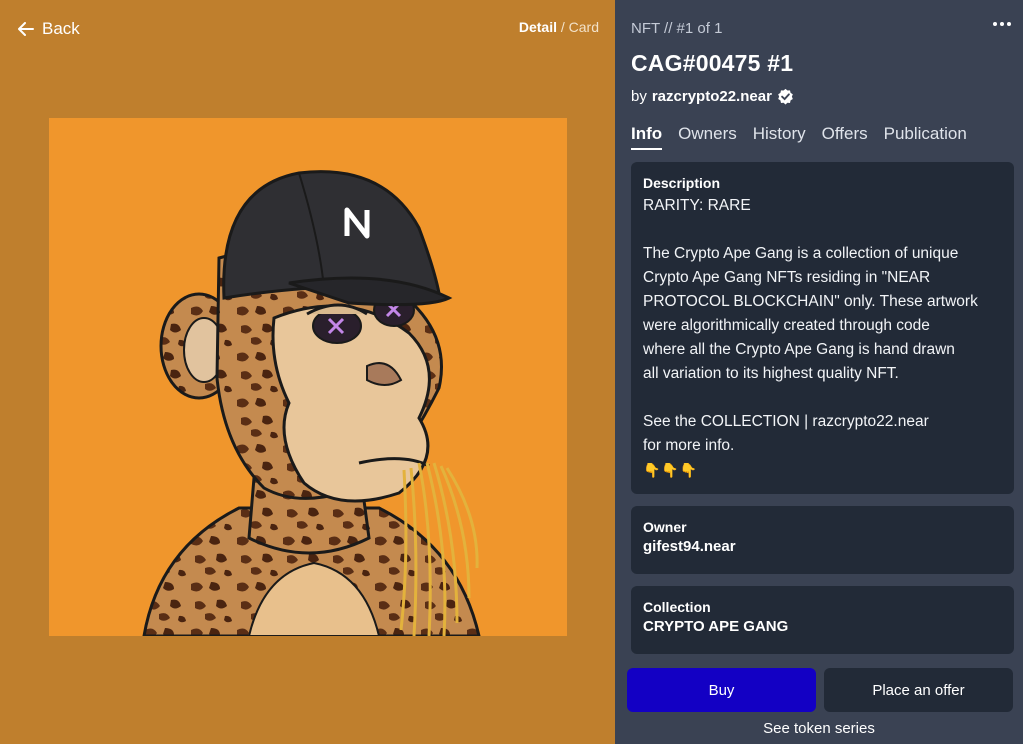  What do you see at coordinates (845, 137) in the screenshot?
I see `tab-offers: Offers` at bounding box center [845, 137].